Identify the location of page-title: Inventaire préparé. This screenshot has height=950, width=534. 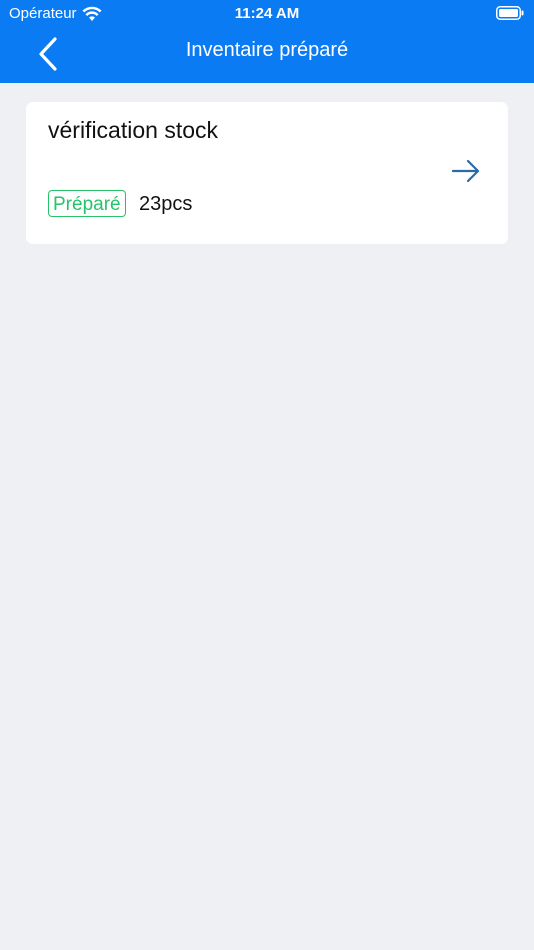
(267, 50).